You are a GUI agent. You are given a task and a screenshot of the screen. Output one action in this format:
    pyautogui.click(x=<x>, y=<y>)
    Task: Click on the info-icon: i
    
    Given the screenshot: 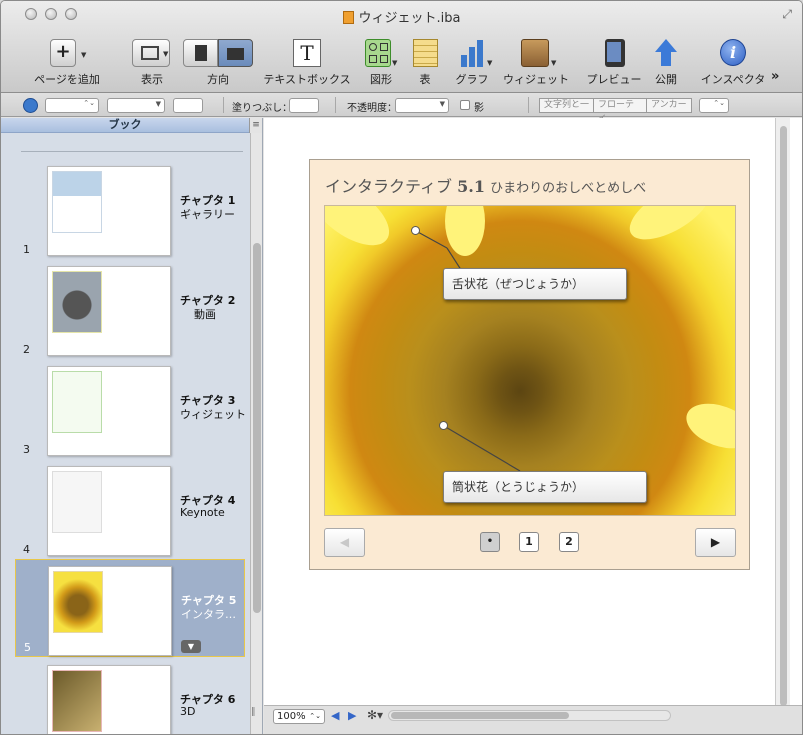 What is the action you would take?
    pyautogui.click(x=733, y=52)
    